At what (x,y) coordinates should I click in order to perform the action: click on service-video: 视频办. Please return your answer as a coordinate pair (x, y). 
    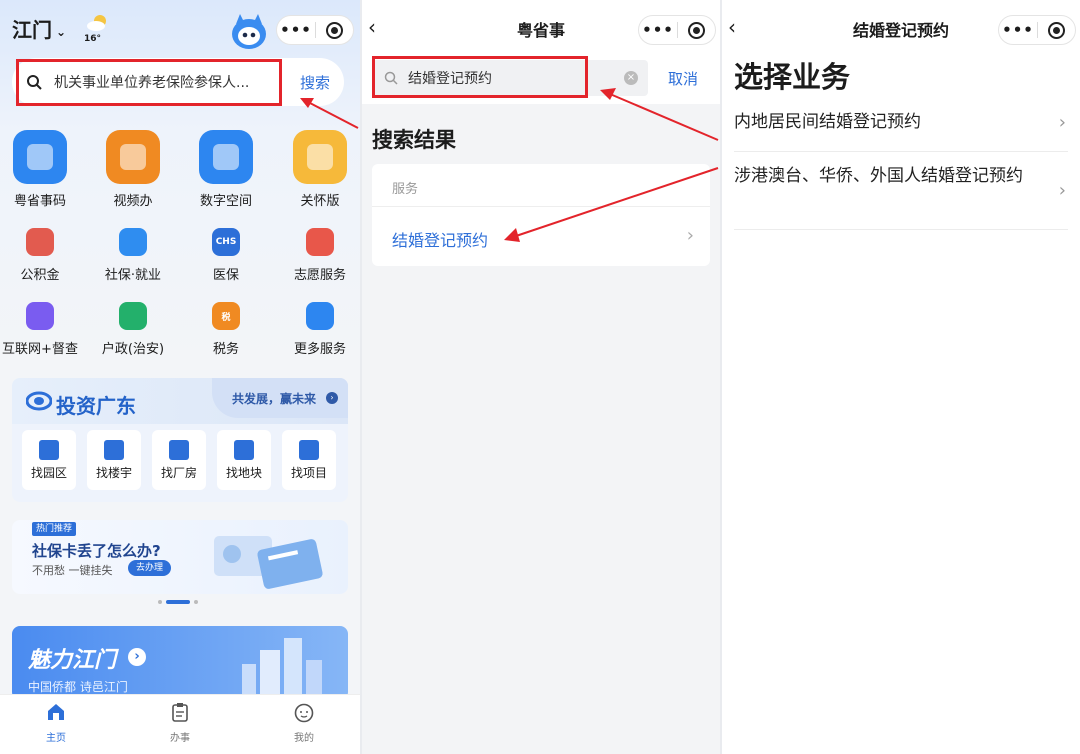
    Looking at the image, I should click on (133, 169).